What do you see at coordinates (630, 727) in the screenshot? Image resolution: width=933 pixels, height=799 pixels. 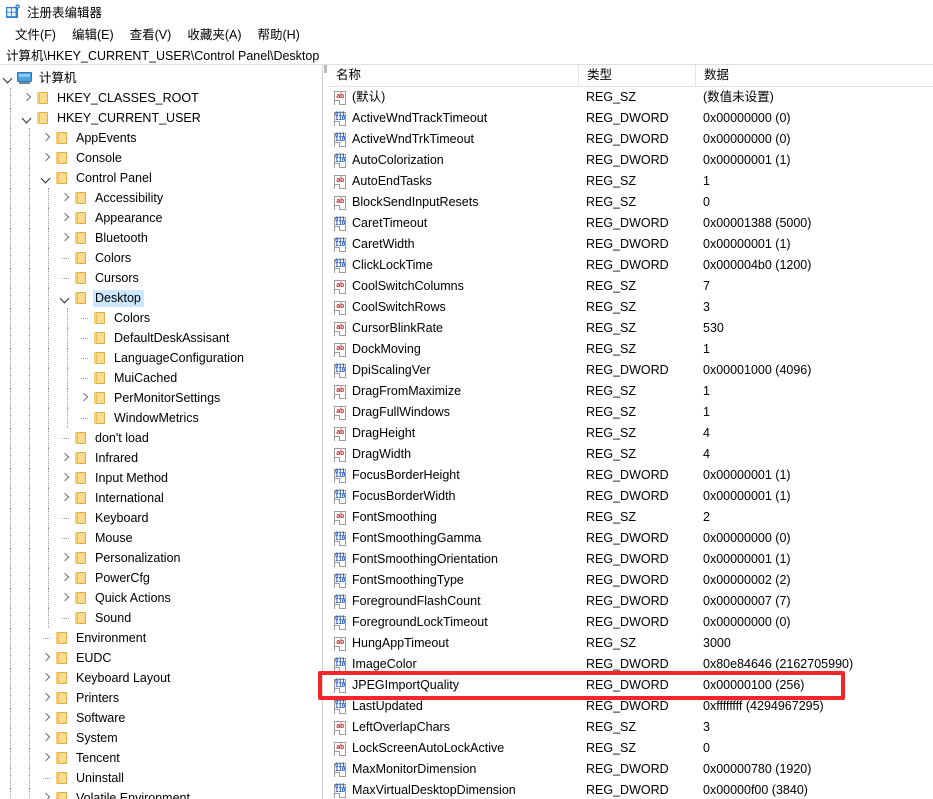 I see `table-row: ab LeftOverlapChars REG_SZ 3` at bounding box center [630, 727].